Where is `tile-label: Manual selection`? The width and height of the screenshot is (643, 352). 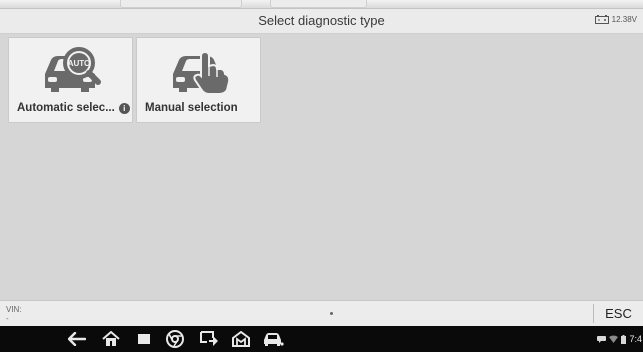 tile-label: Manual selection is located at coordinates (191, 108).